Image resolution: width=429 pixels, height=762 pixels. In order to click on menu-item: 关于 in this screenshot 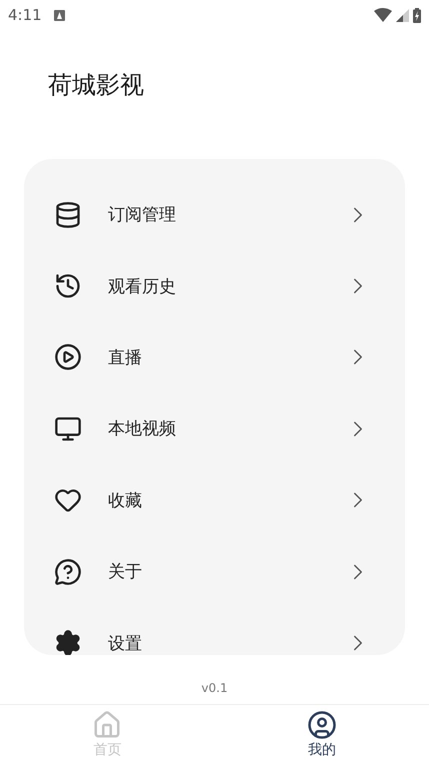, I will do `click(214, 572)`.